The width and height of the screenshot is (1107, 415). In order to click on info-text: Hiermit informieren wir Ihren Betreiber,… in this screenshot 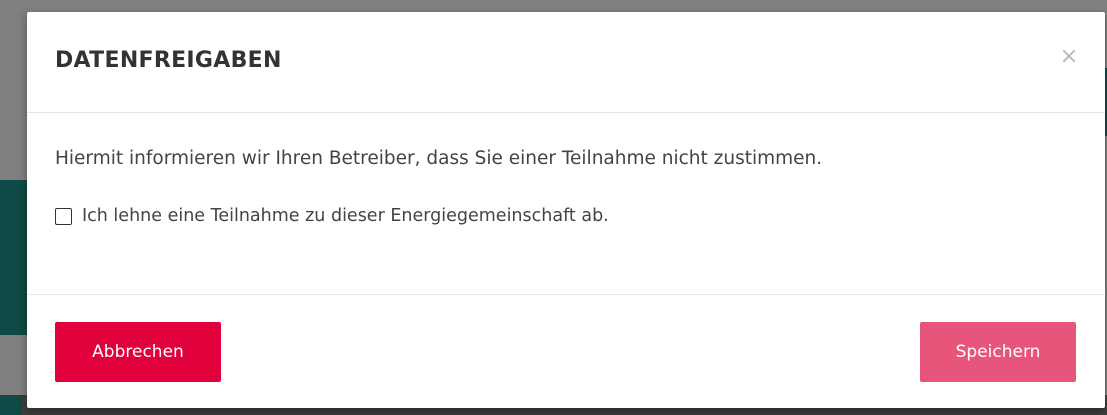, I will do `click(439, 158)`.